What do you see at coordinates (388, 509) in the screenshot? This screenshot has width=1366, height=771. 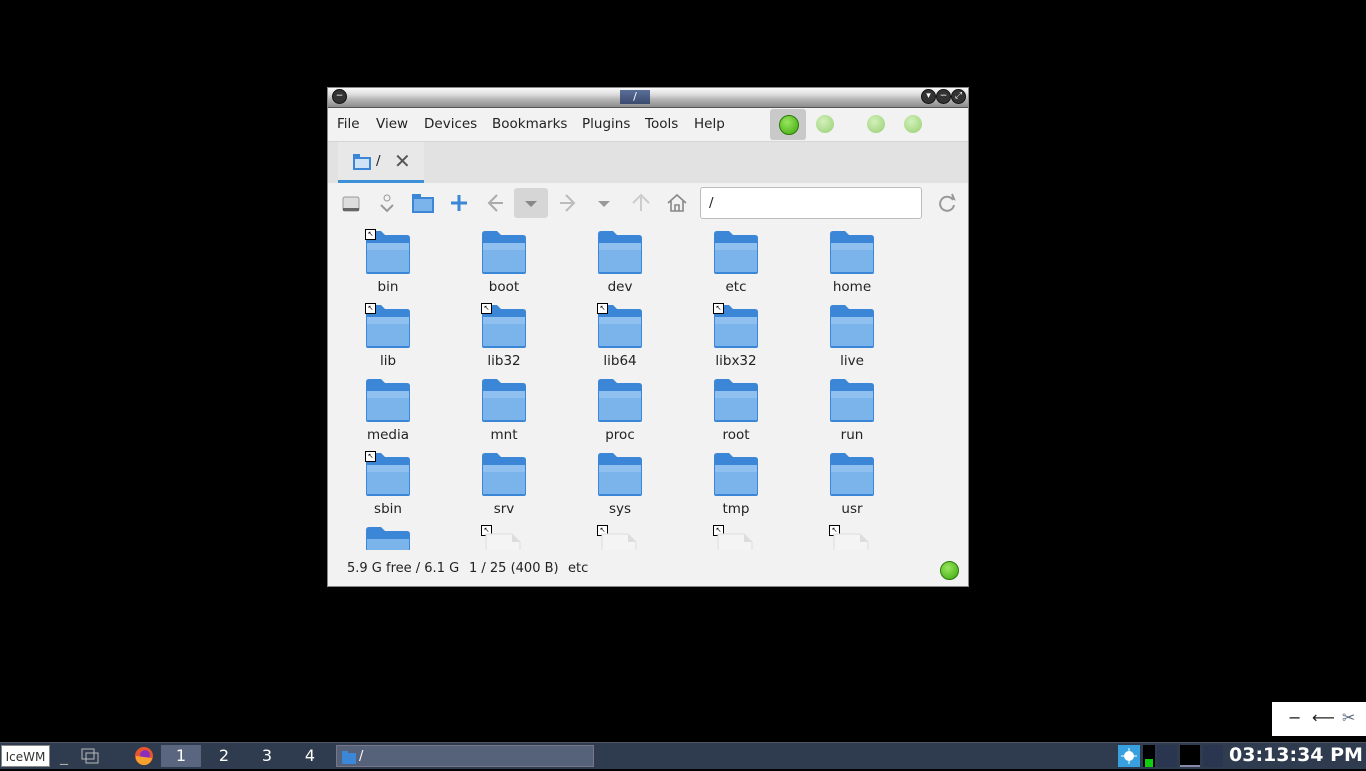 I see `file-label: sbin` at bounding box center [388, 509].